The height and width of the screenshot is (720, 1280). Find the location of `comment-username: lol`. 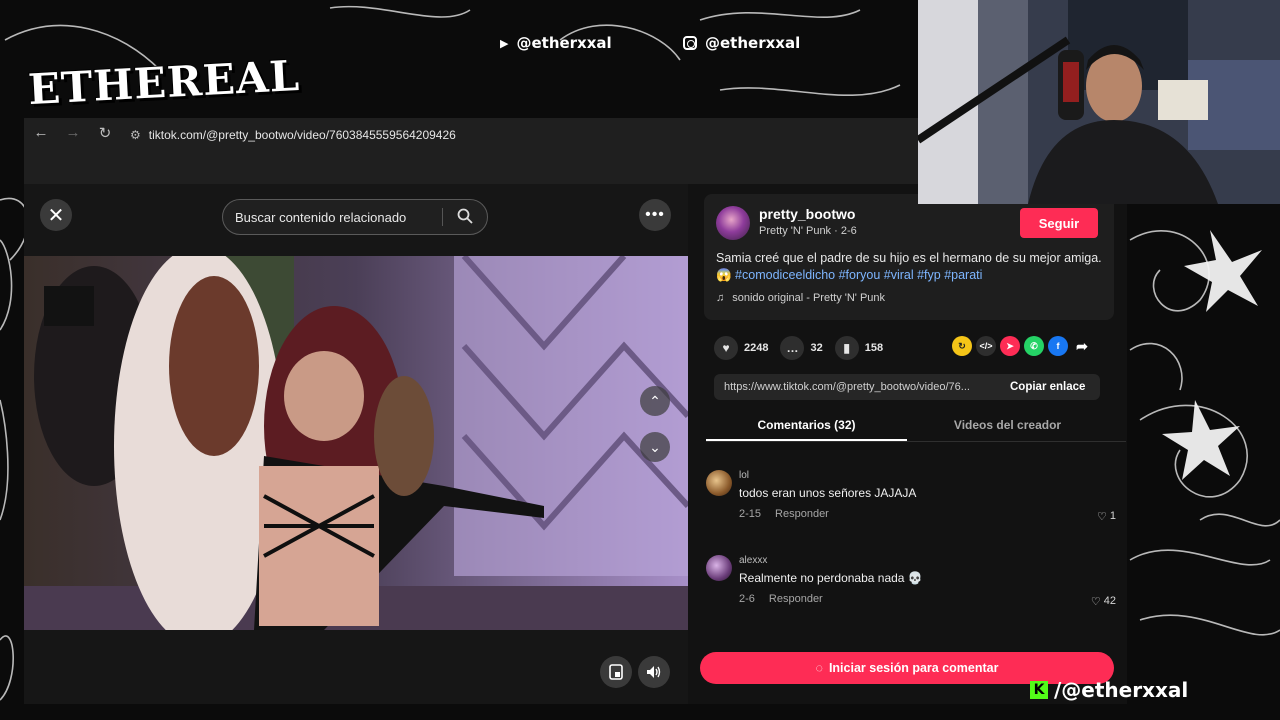

comment-username: lol is located at coordinates (744, 475).